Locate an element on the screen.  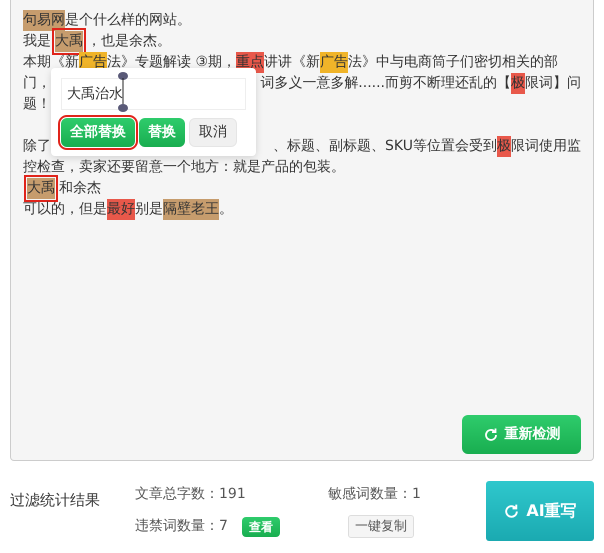
copy-button: 一键复制 is located at coordinates (381, 526).